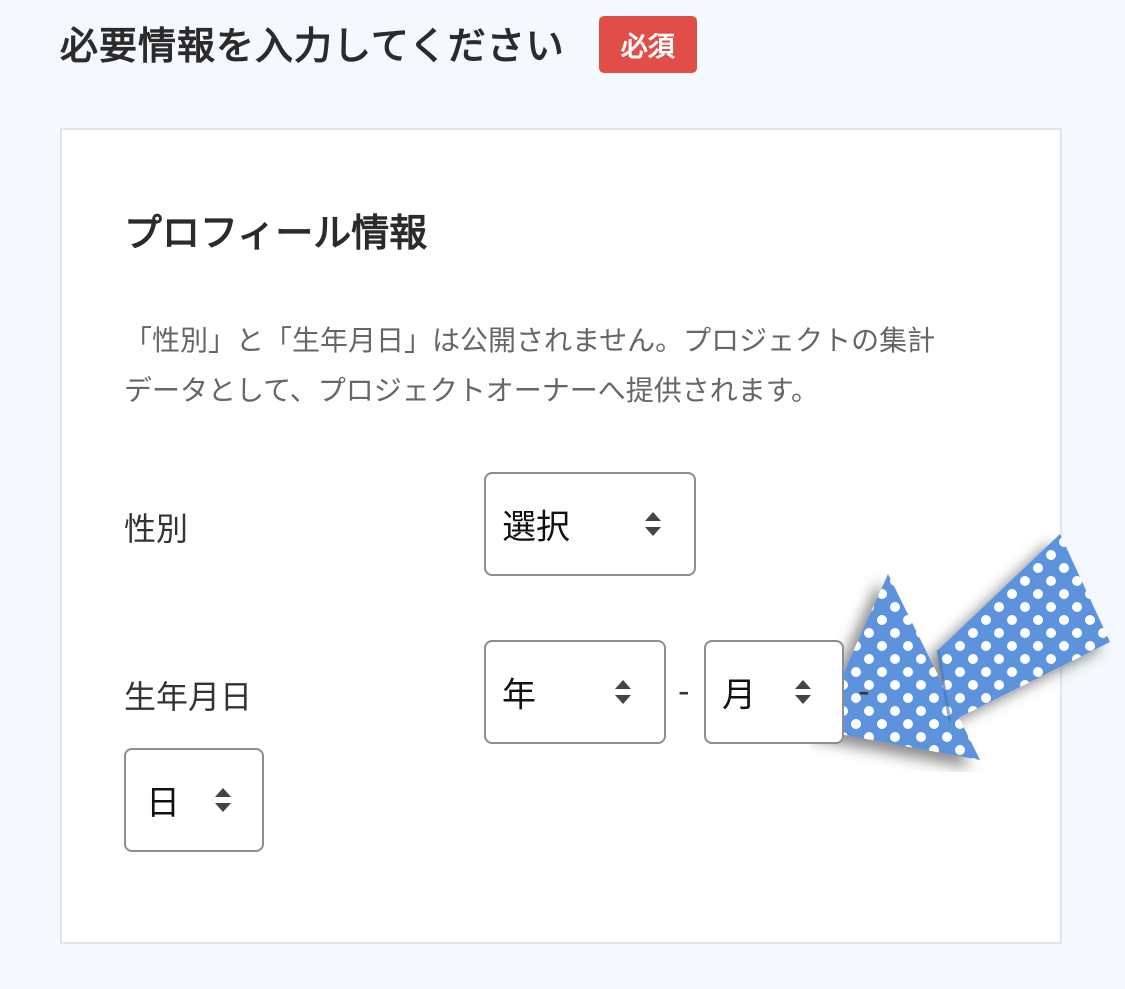 The height and width of the screenshot is (989, 1125). What do you see at coordinates (647, 44) in the screenshot?
I see `required-badge: 必須` at bounding box center [647, 44].